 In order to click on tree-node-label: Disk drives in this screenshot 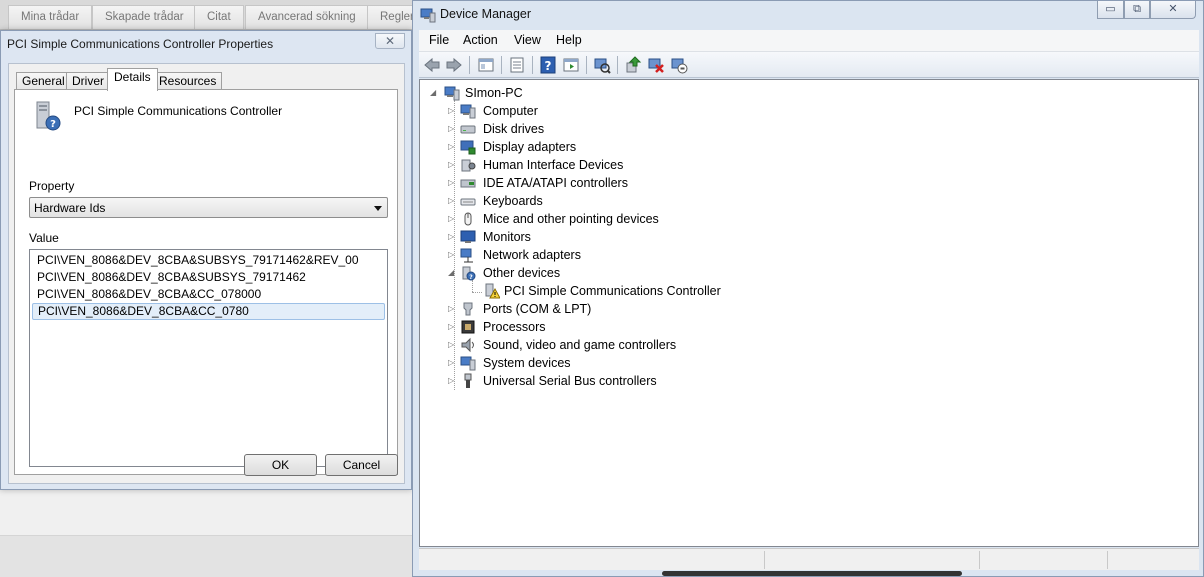, I will do `click(514, 129)`.